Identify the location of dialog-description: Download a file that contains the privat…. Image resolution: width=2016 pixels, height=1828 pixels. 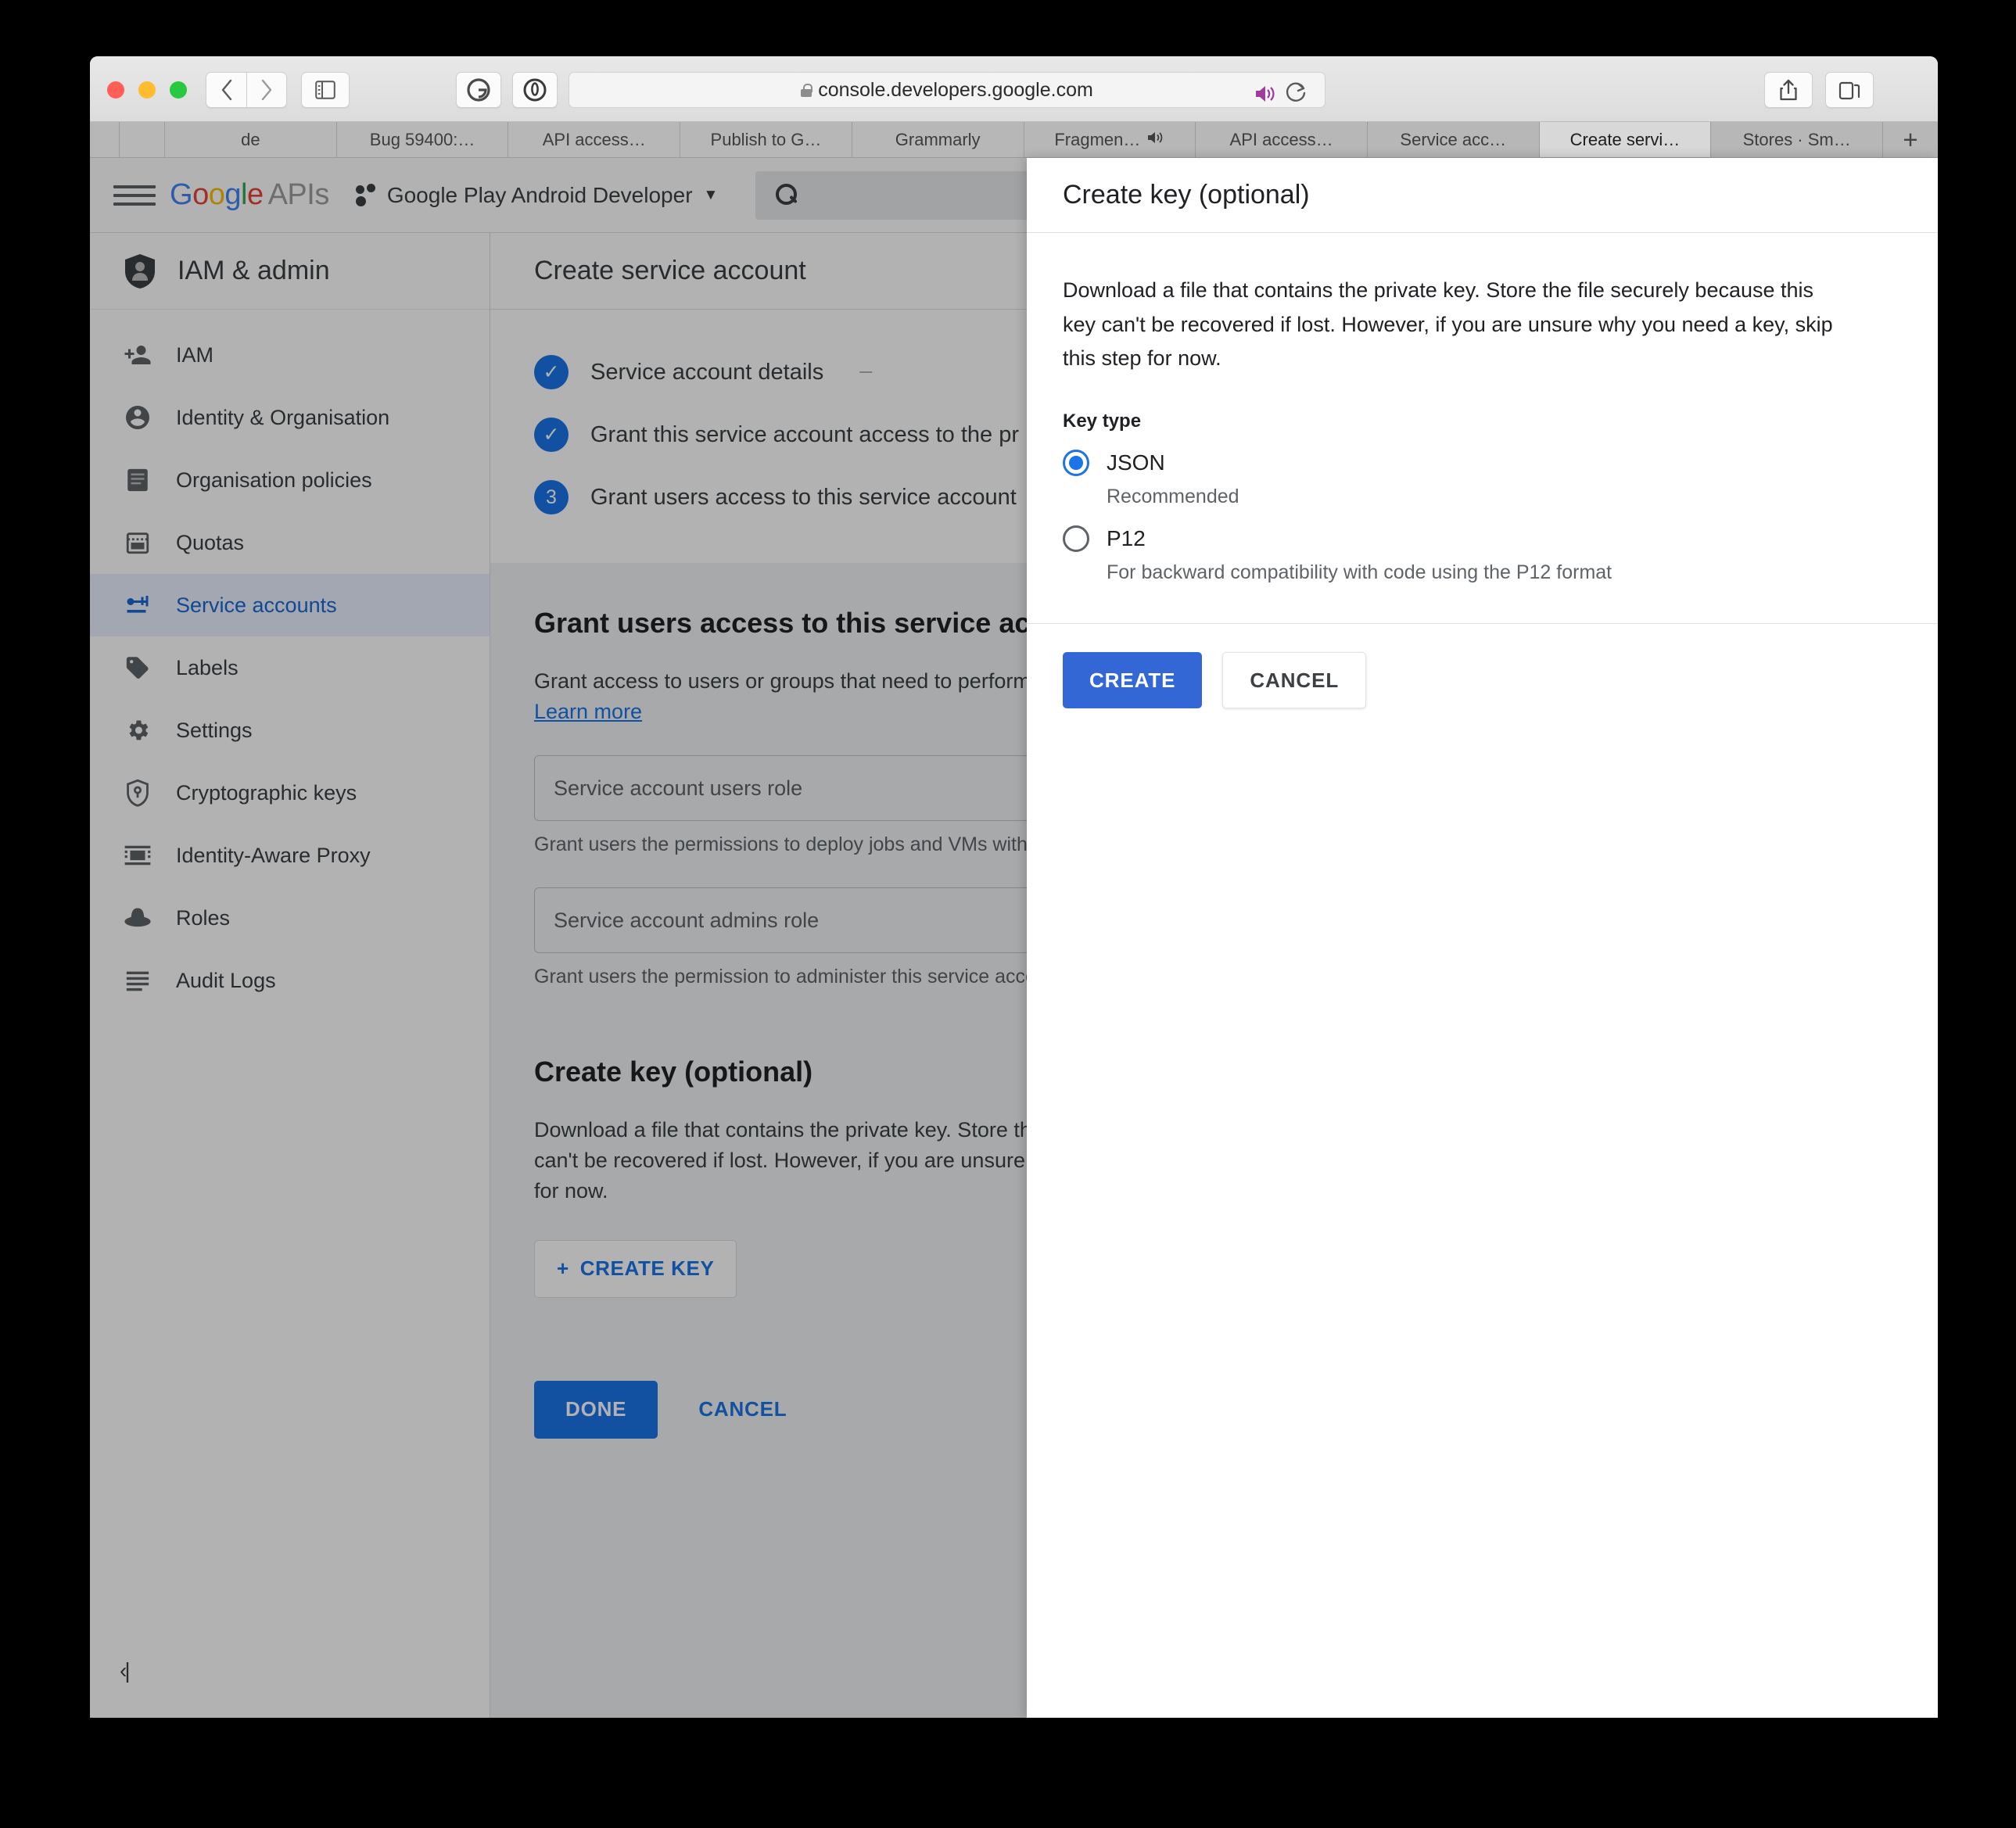
(1448, 324).